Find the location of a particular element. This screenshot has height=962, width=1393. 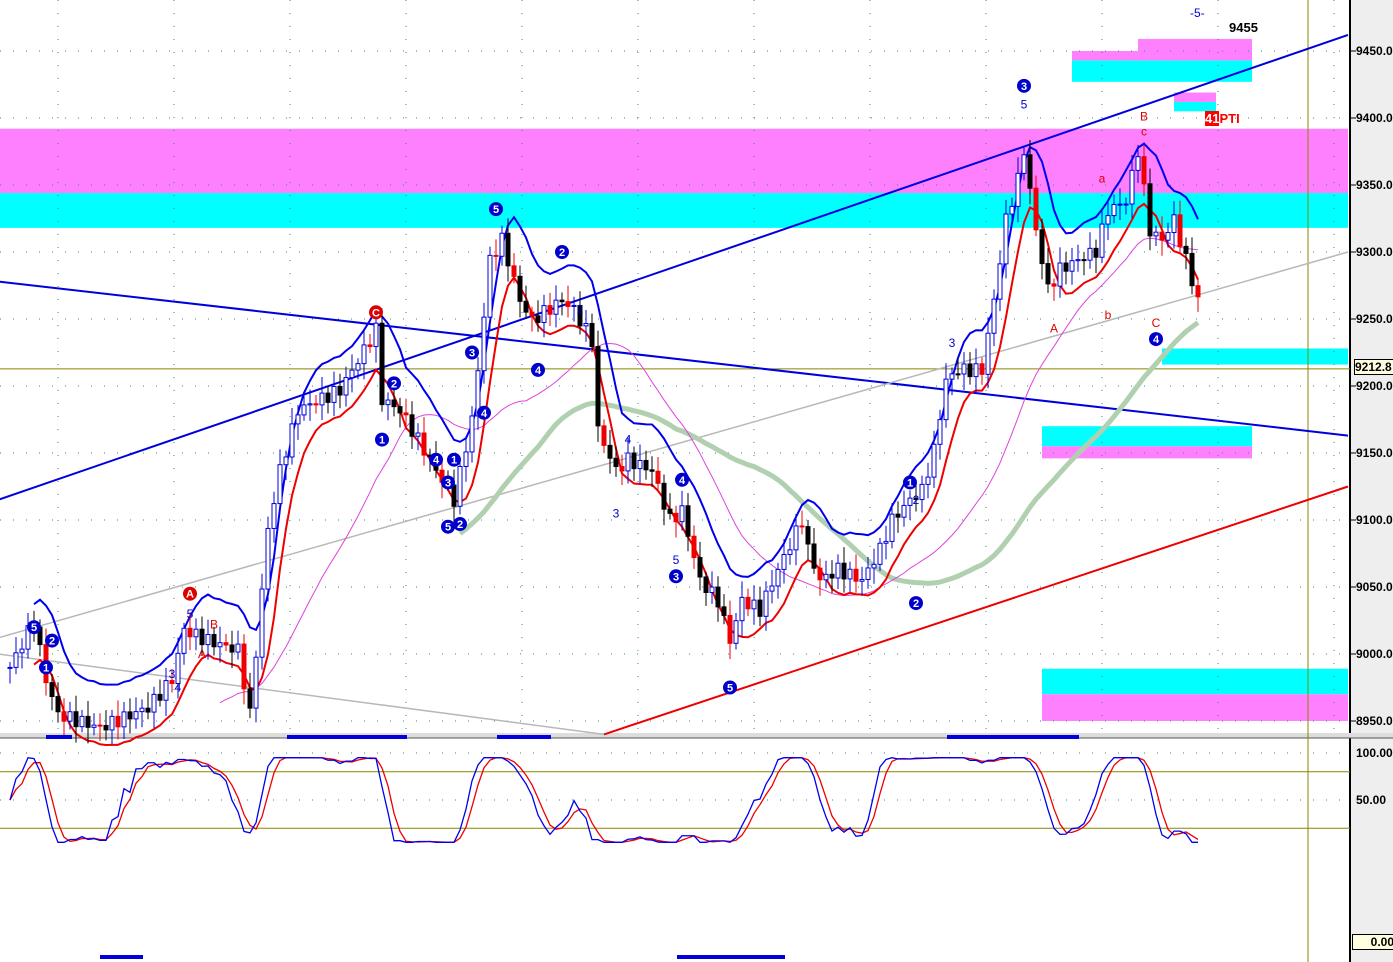

wave-label: 2 is located at coordinates (394, 384).